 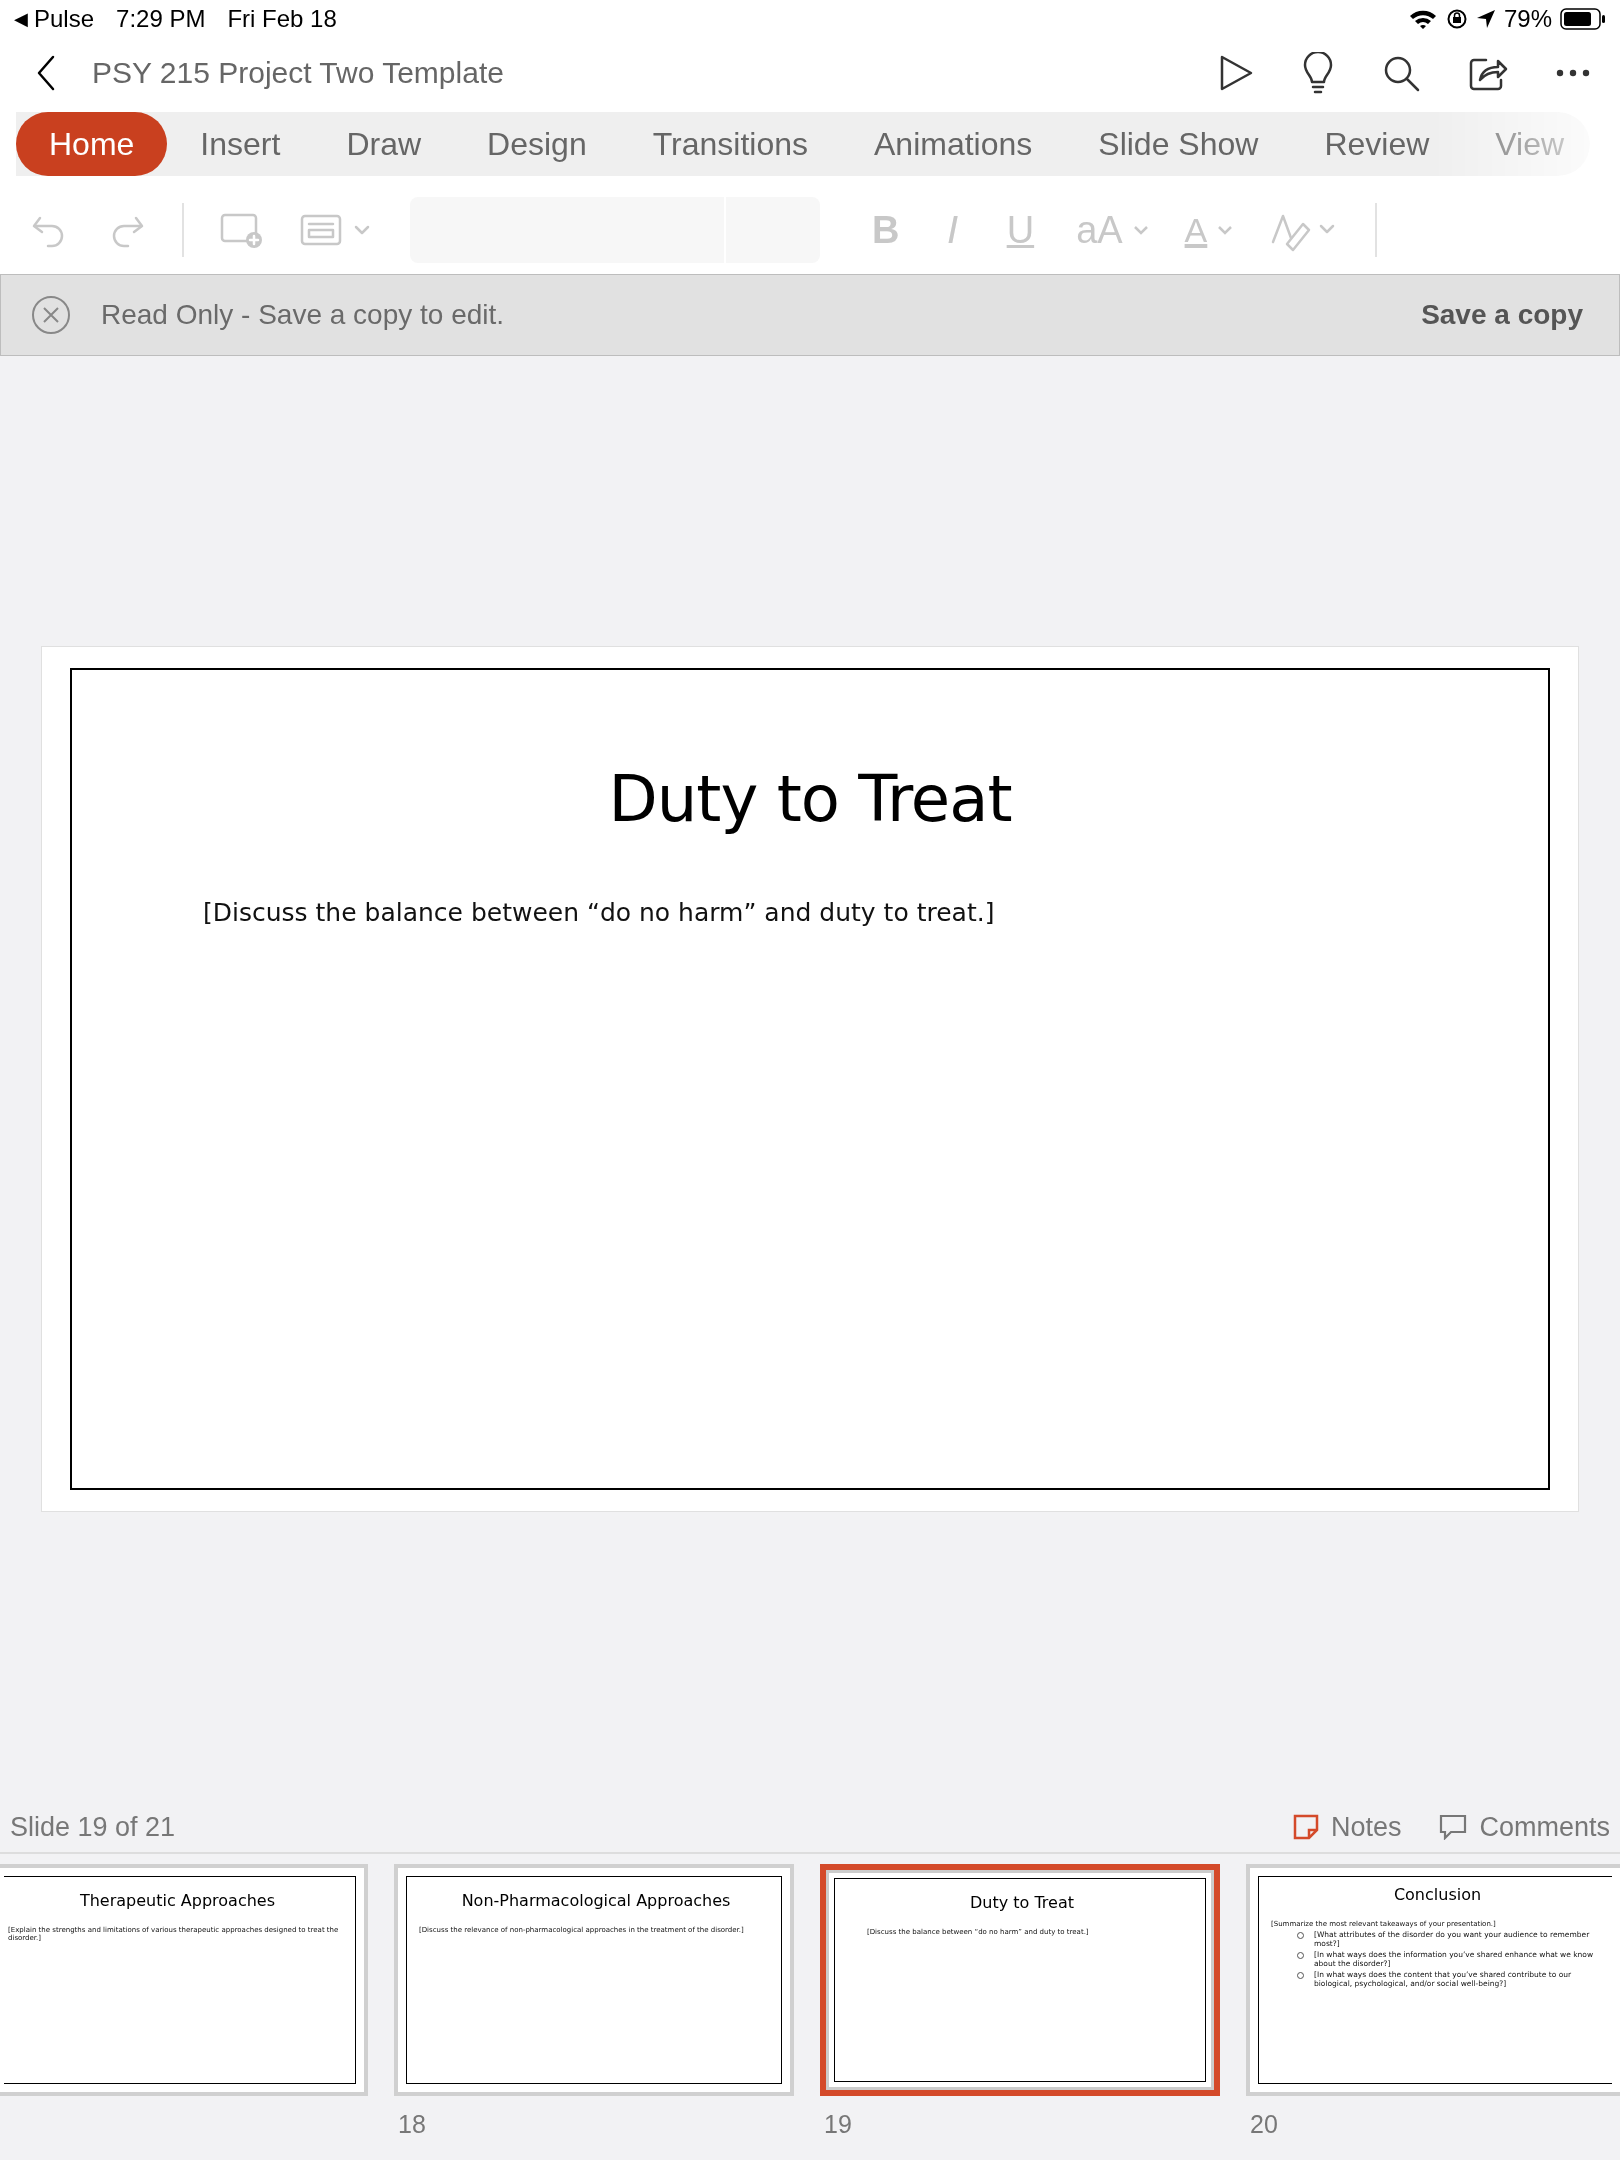 I want to click on save-copy-button: Save a copy, so click(x=1502, y=315).